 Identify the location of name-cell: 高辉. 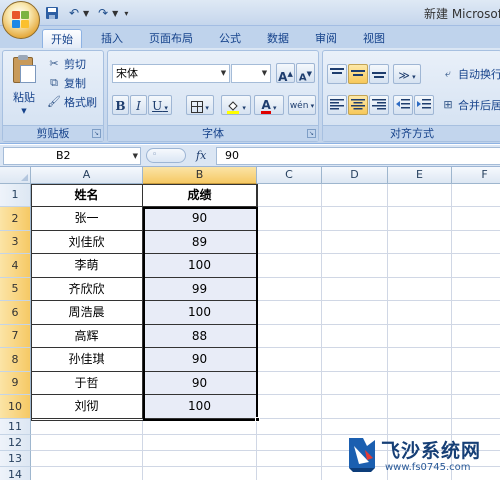
(87, 336).